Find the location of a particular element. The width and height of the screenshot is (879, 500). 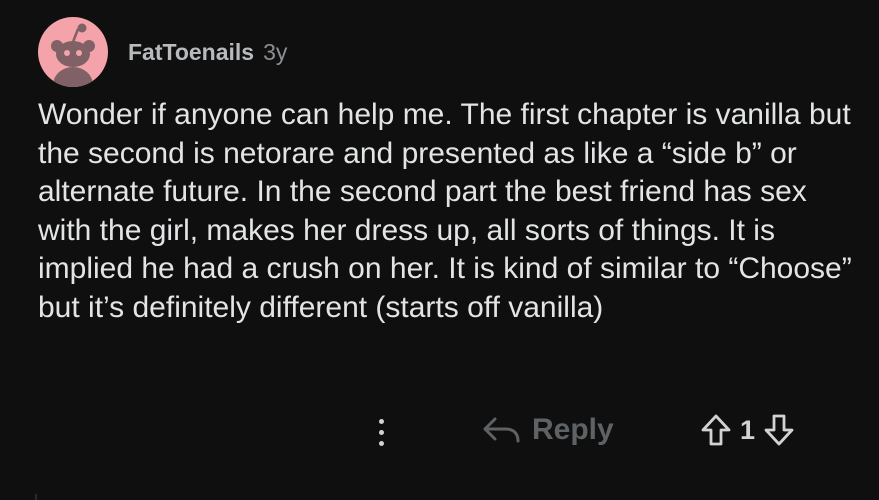

comment-header: FatToenails 3y is located at coordinates (163, 52).